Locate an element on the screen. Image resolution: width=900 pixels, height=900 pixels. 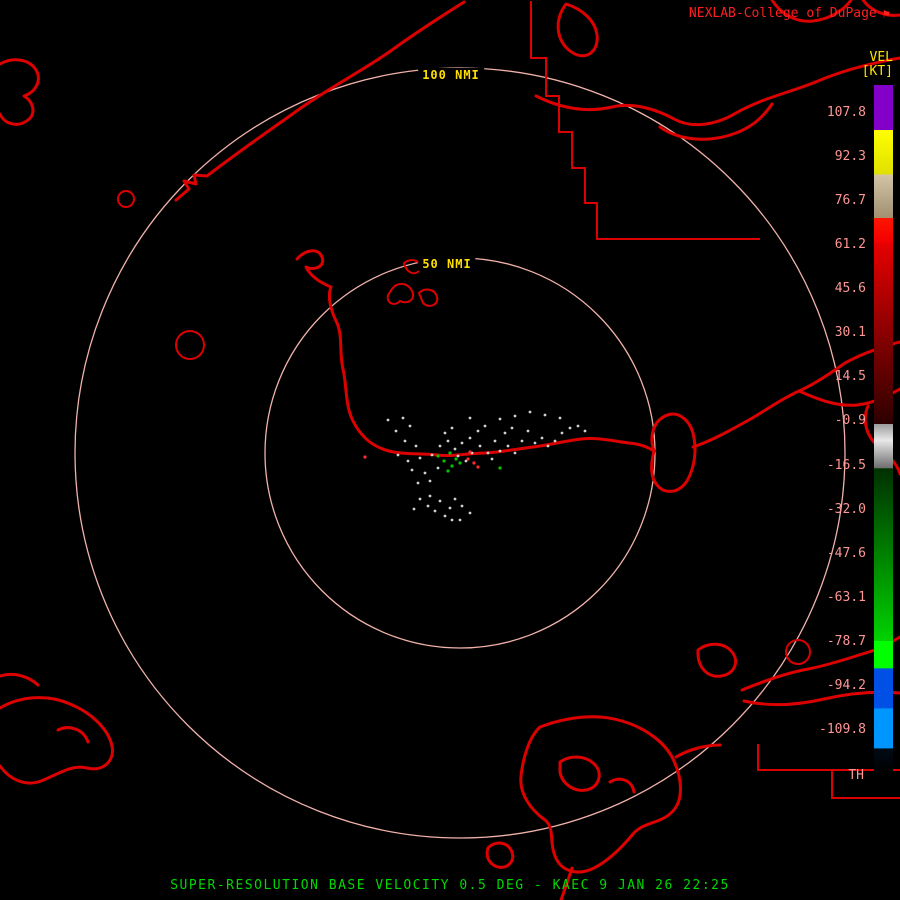
colorbar is located at coordinates (883, 430).